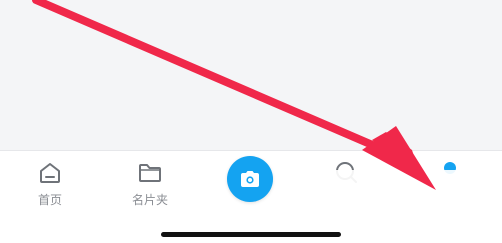 The image size is (502, 243). What do you see at coordinates (49, 200) in the screenshot?
I see `tab-home-label: 首页` at bounding box center [49, 200].